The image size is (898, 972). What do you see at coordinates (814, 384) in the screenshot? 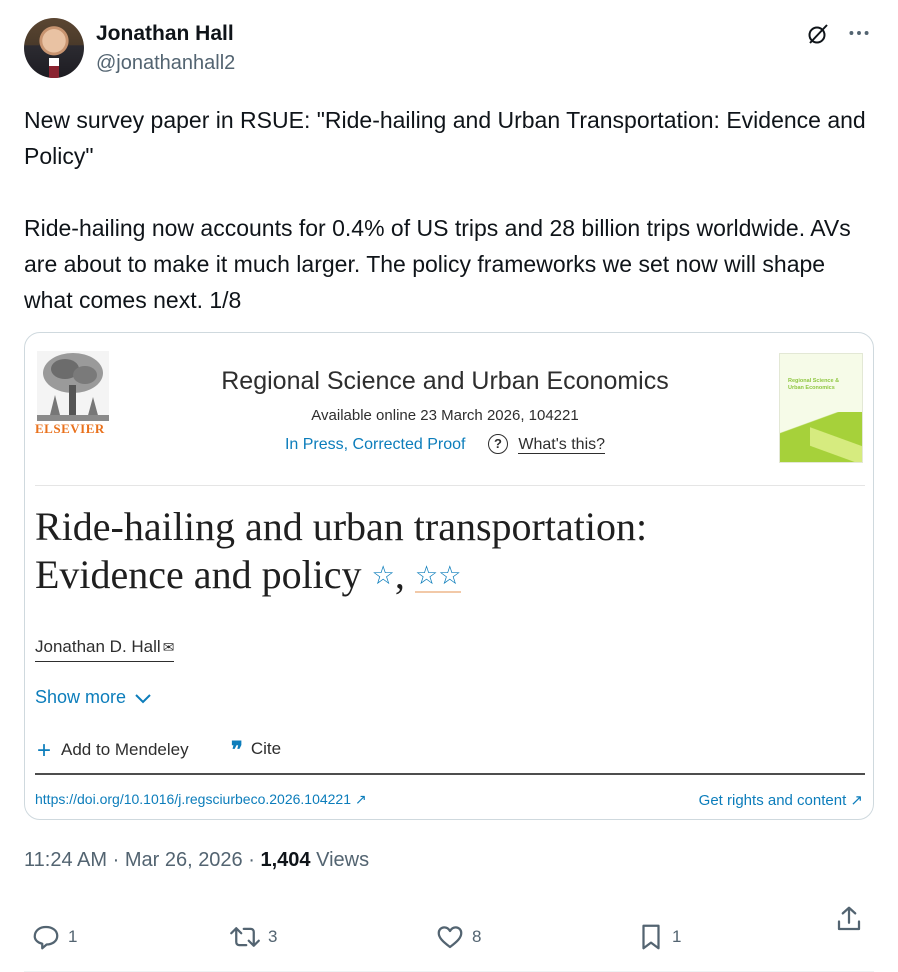
I see `cover-title: Regional Science & Urban Economics` at bounding box center [814, 384].